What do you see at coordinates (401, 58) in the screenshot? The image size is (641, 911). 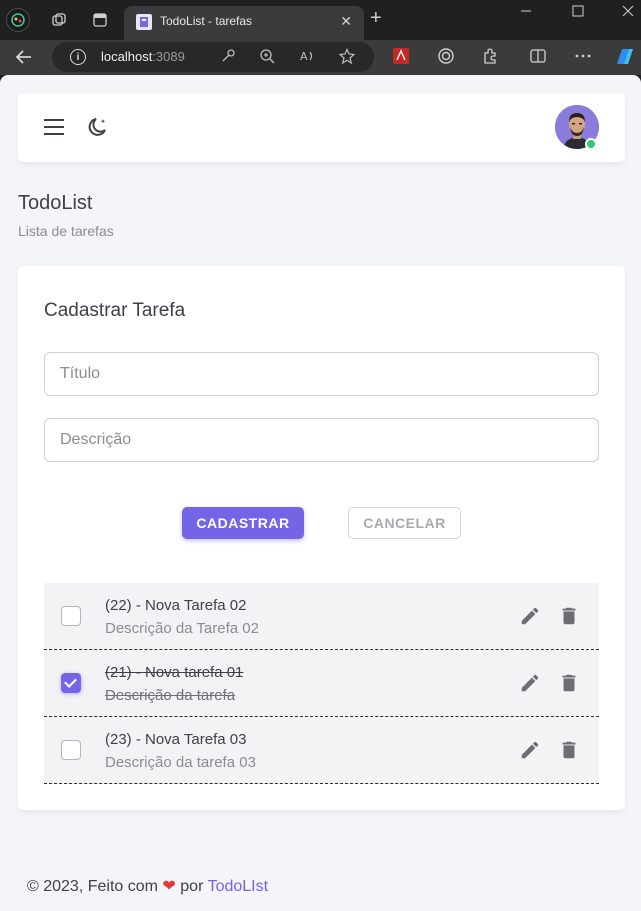 I see `pdf-extension-icon` at bounding box center [401, 58].